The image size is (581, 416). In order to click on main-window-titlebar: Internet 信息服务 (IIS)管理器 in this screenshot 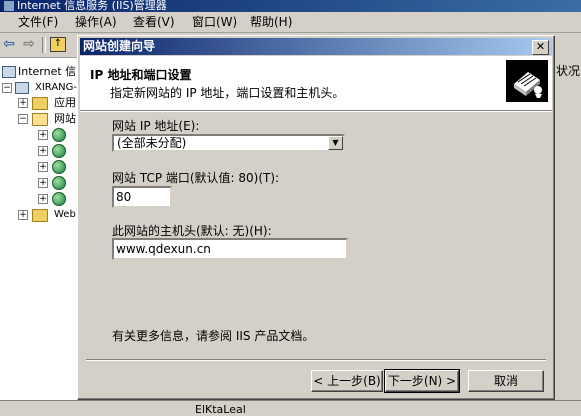, I will do `click(290, 6)`.